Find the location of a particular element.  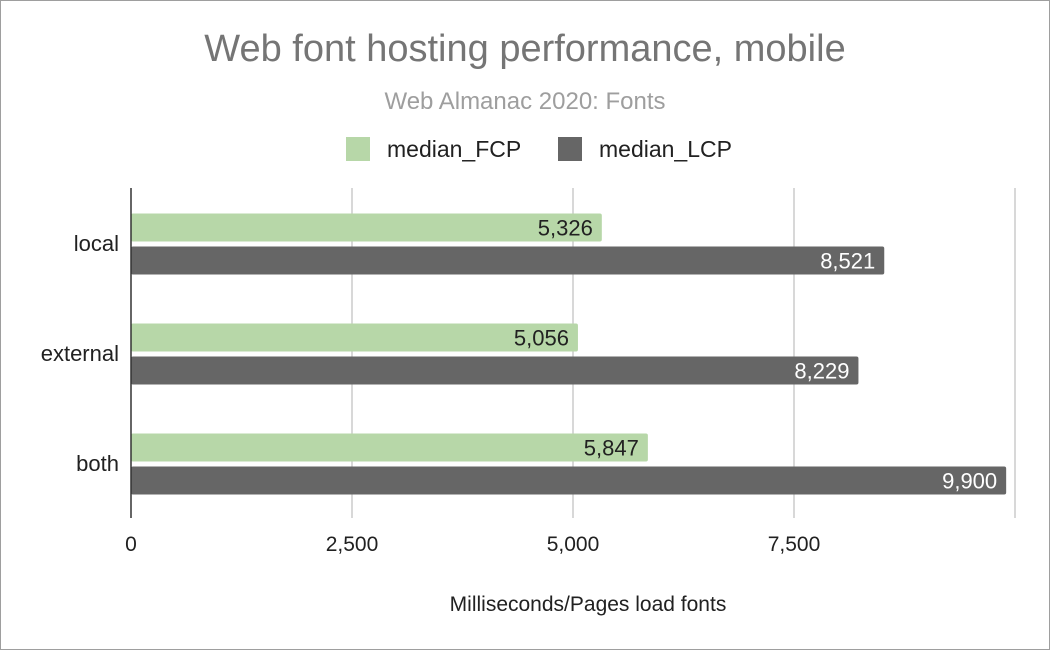

bar-both-median-lcp is located at coordinates (569, 480).